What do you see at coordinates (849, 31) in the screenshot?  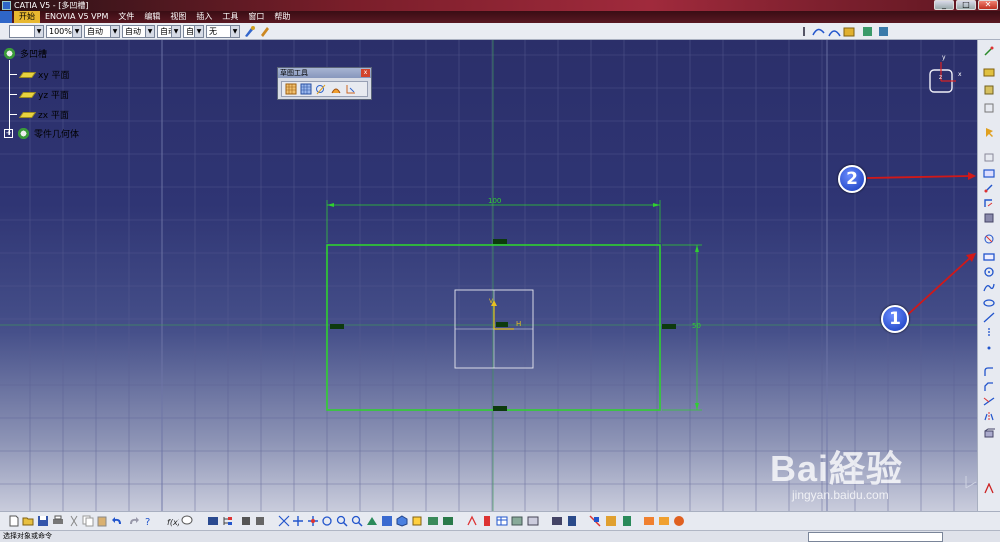 I see `surface-icon` at bounding box center [849, 31].